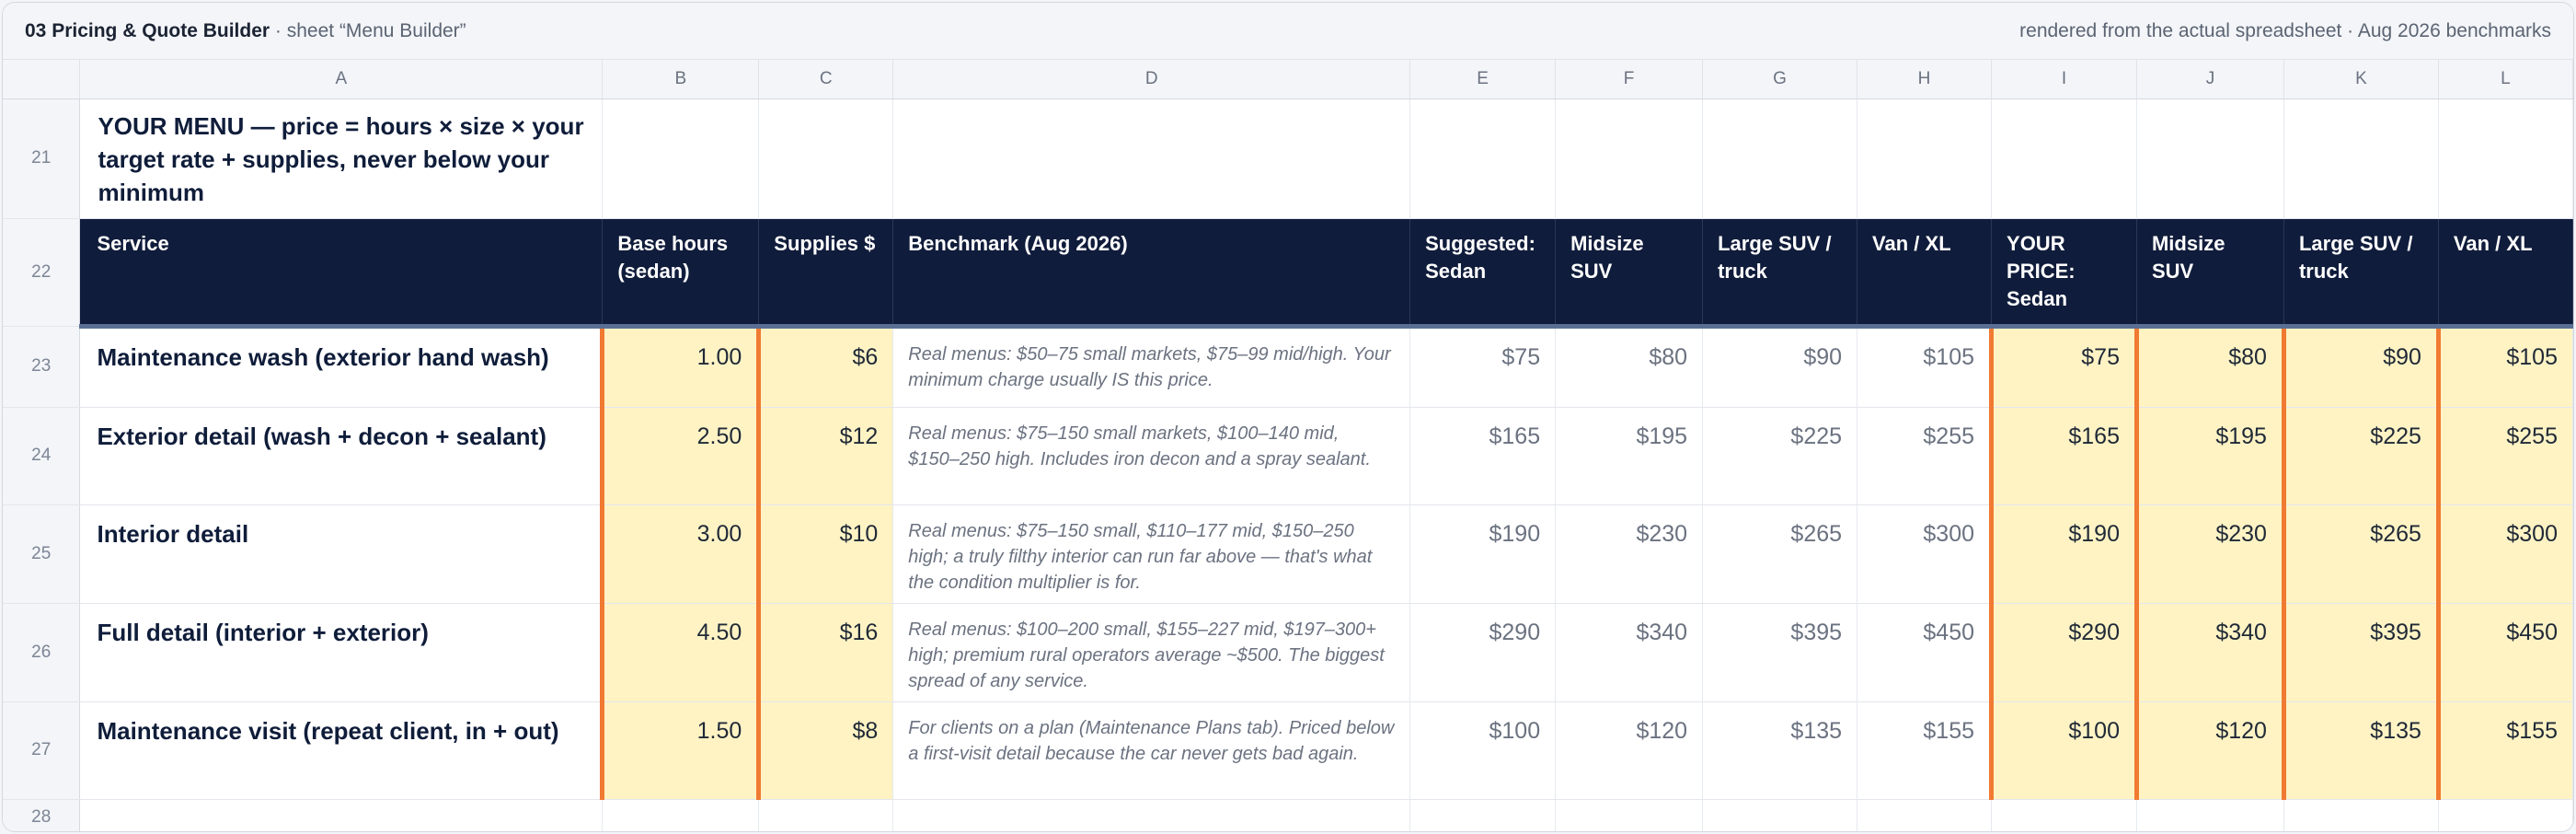  I want to click on your-price-midsize-input: $120, so click(2208, 750).